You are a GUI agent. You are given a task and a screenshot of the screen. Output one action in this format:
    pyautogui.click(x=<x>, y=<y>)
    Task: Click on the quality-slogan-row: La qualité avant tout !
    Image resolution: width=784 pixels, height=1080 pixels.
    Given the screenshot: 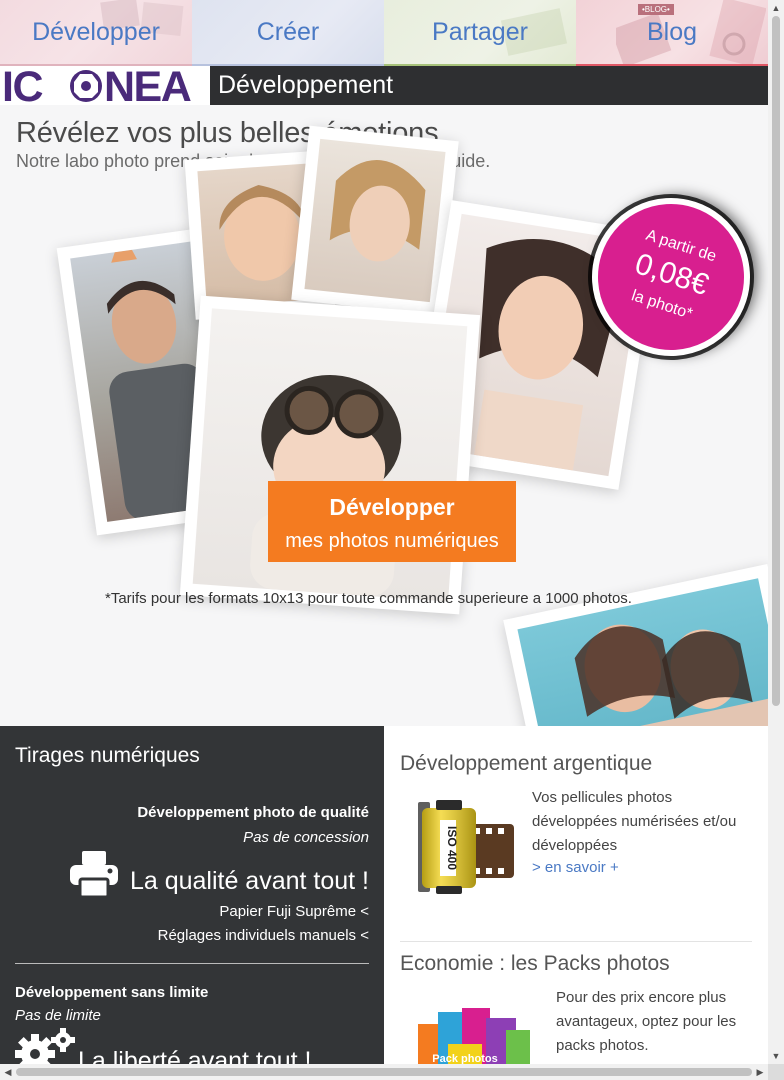 What is the action you would take?
    pyautogui.click(x=219, y=873)
    